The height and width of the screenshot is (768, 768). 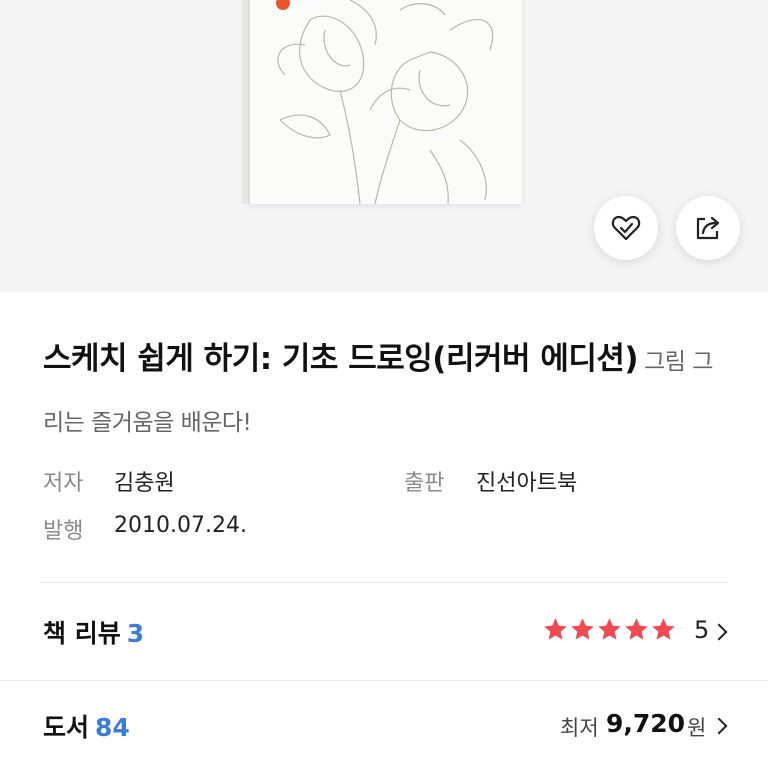 I want to click on publisher-value: 진선아트북, so click(x=526, y=481).